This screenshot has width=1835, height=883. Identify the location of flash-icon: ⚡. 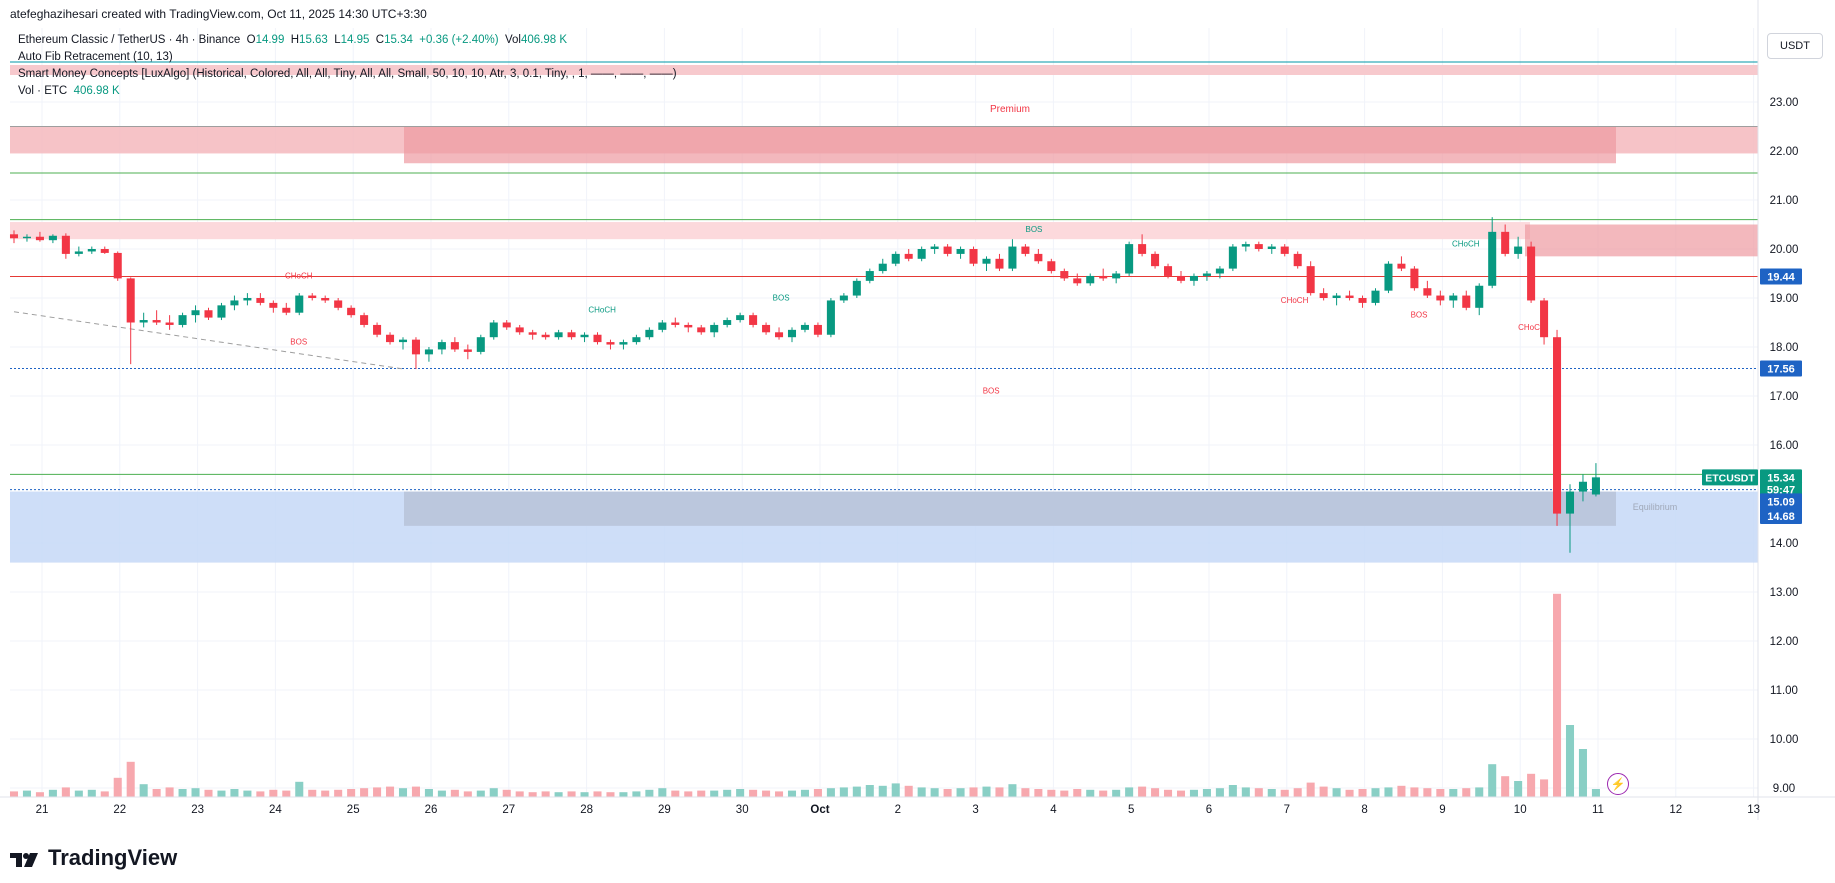
(1618, 784).